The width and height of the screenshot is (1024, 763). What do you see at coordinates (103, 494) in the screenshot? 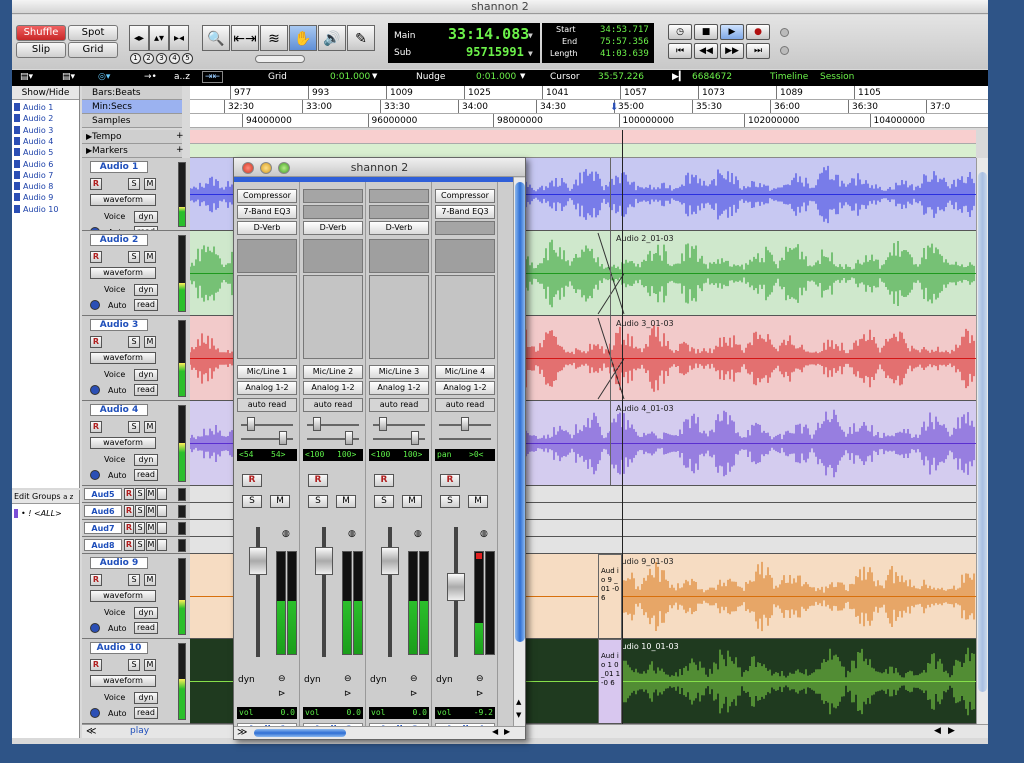
I see `track-name-field: Aud5` at bounding box center [103, 494].